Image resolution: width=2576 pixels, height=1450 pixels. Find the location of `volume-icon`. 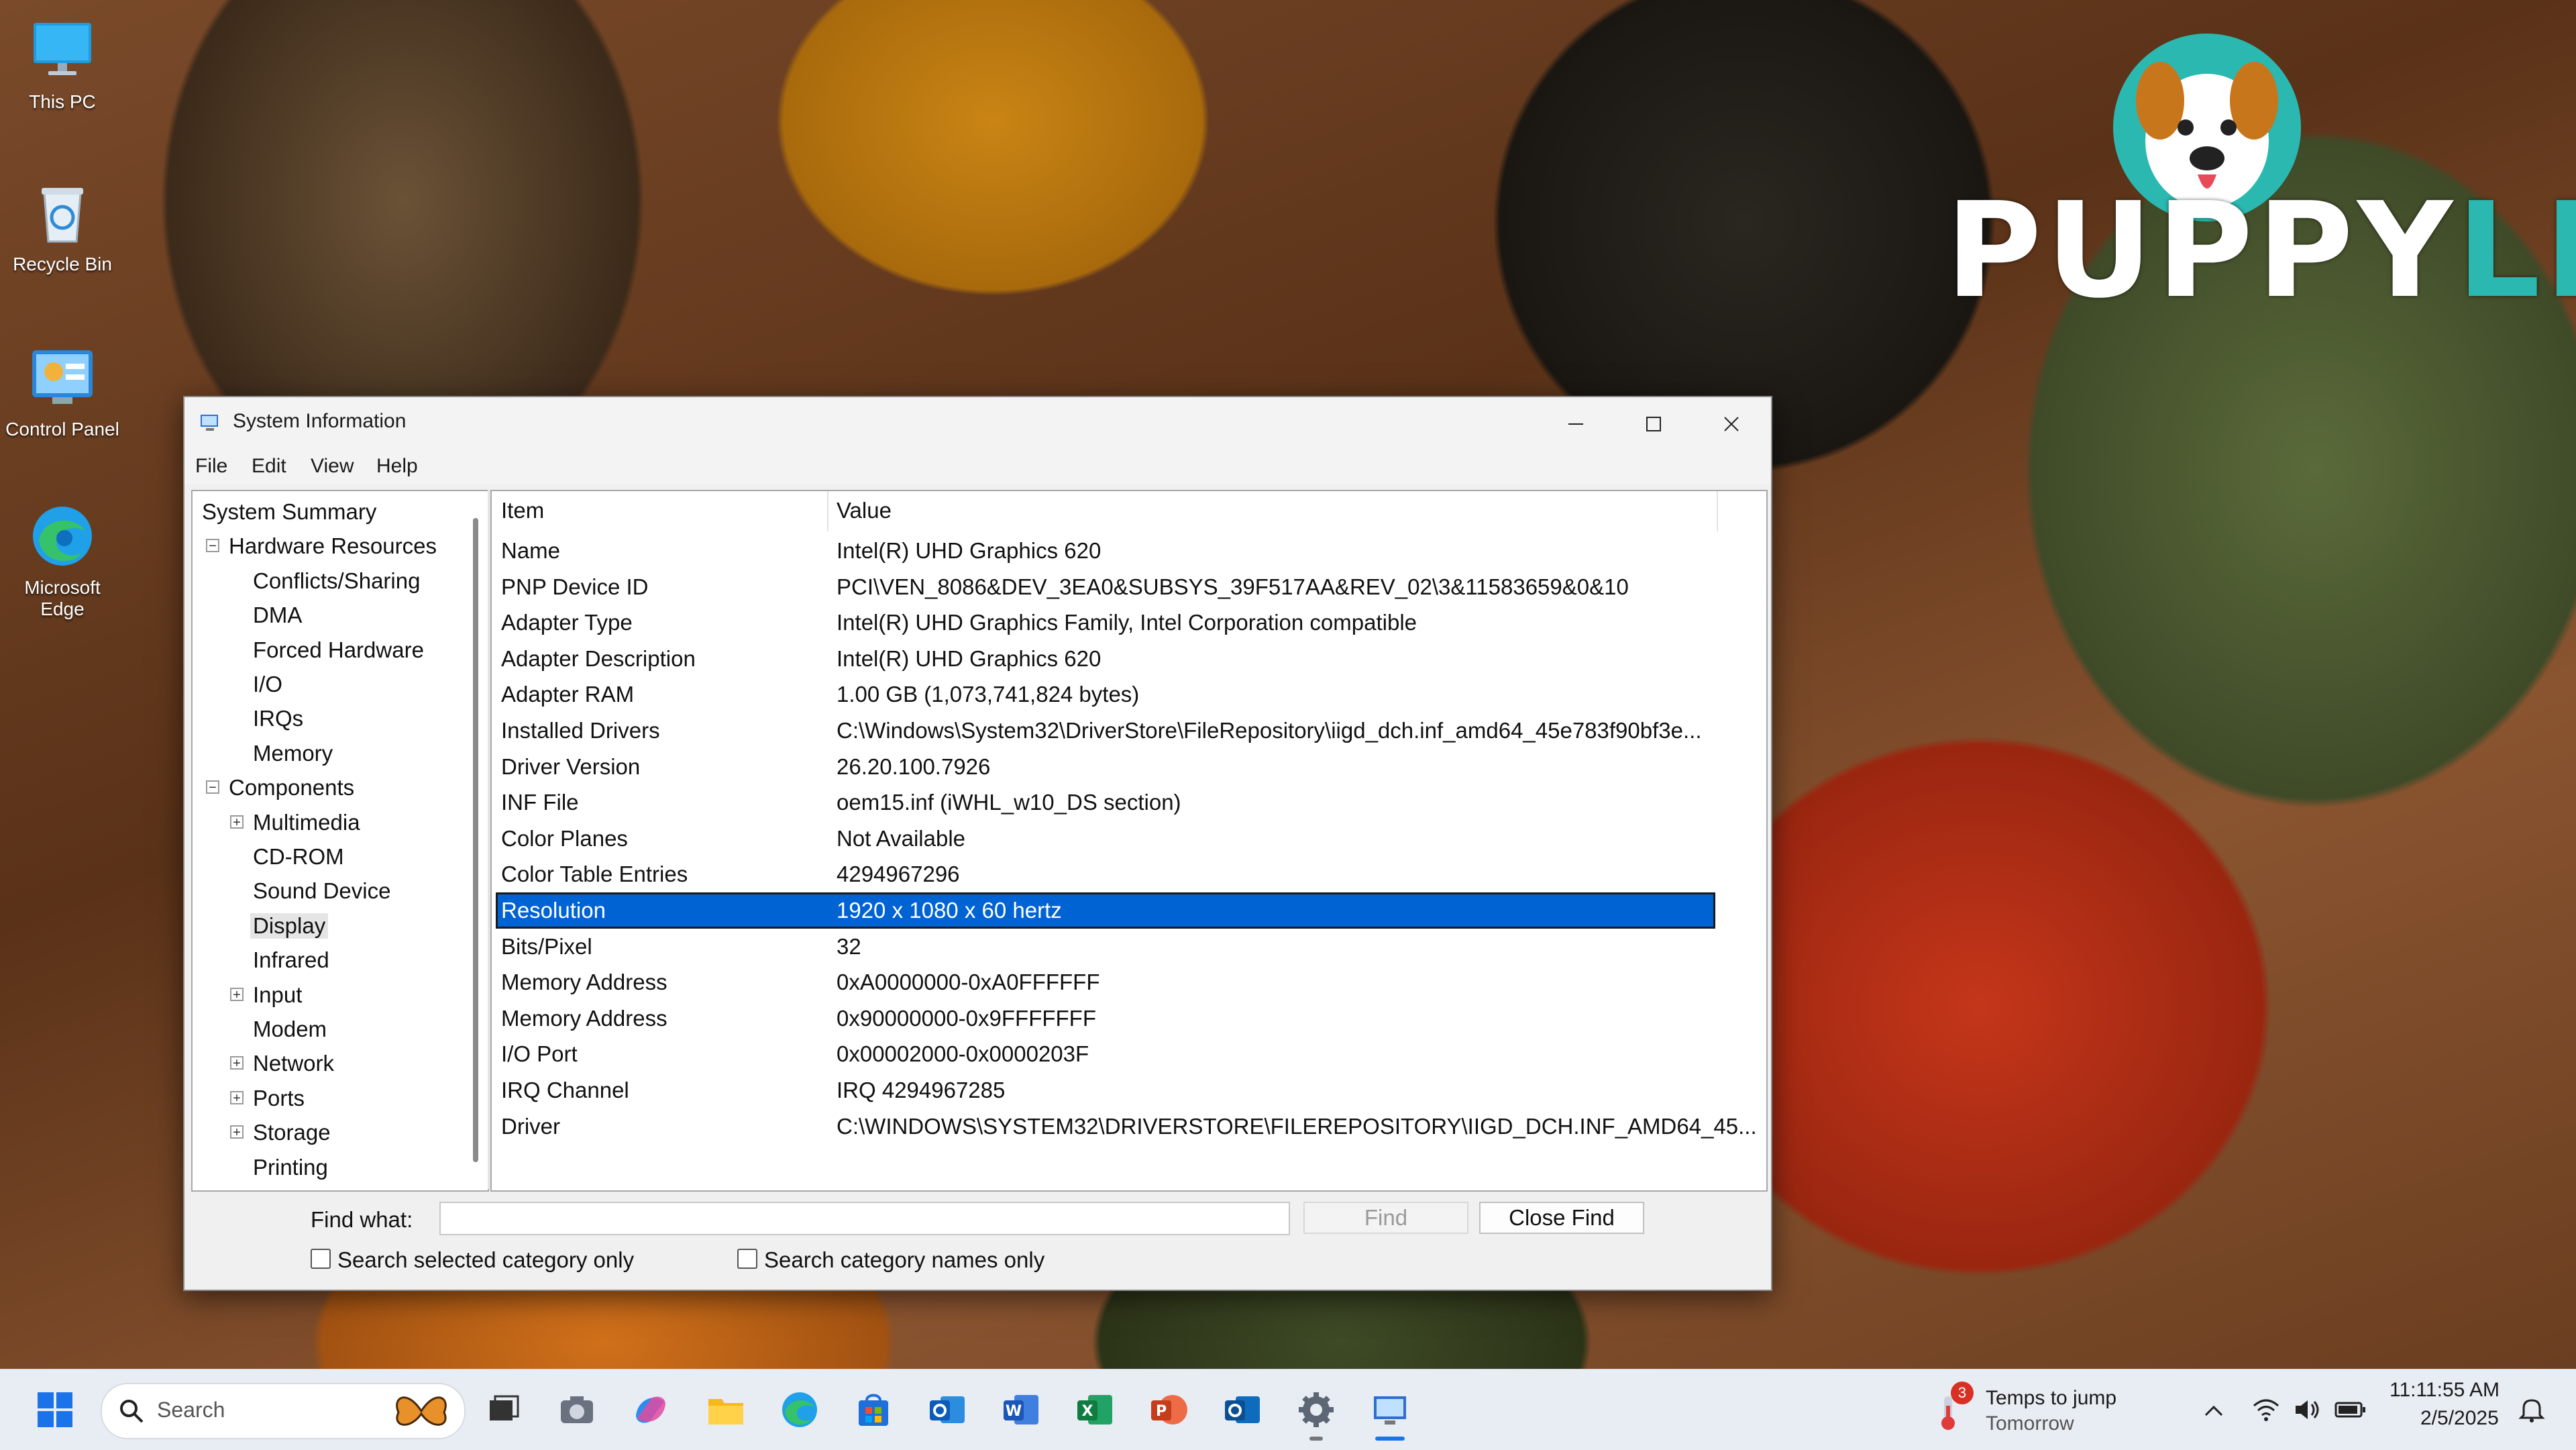

volume-icon is located at coordinates (2307, 1411).